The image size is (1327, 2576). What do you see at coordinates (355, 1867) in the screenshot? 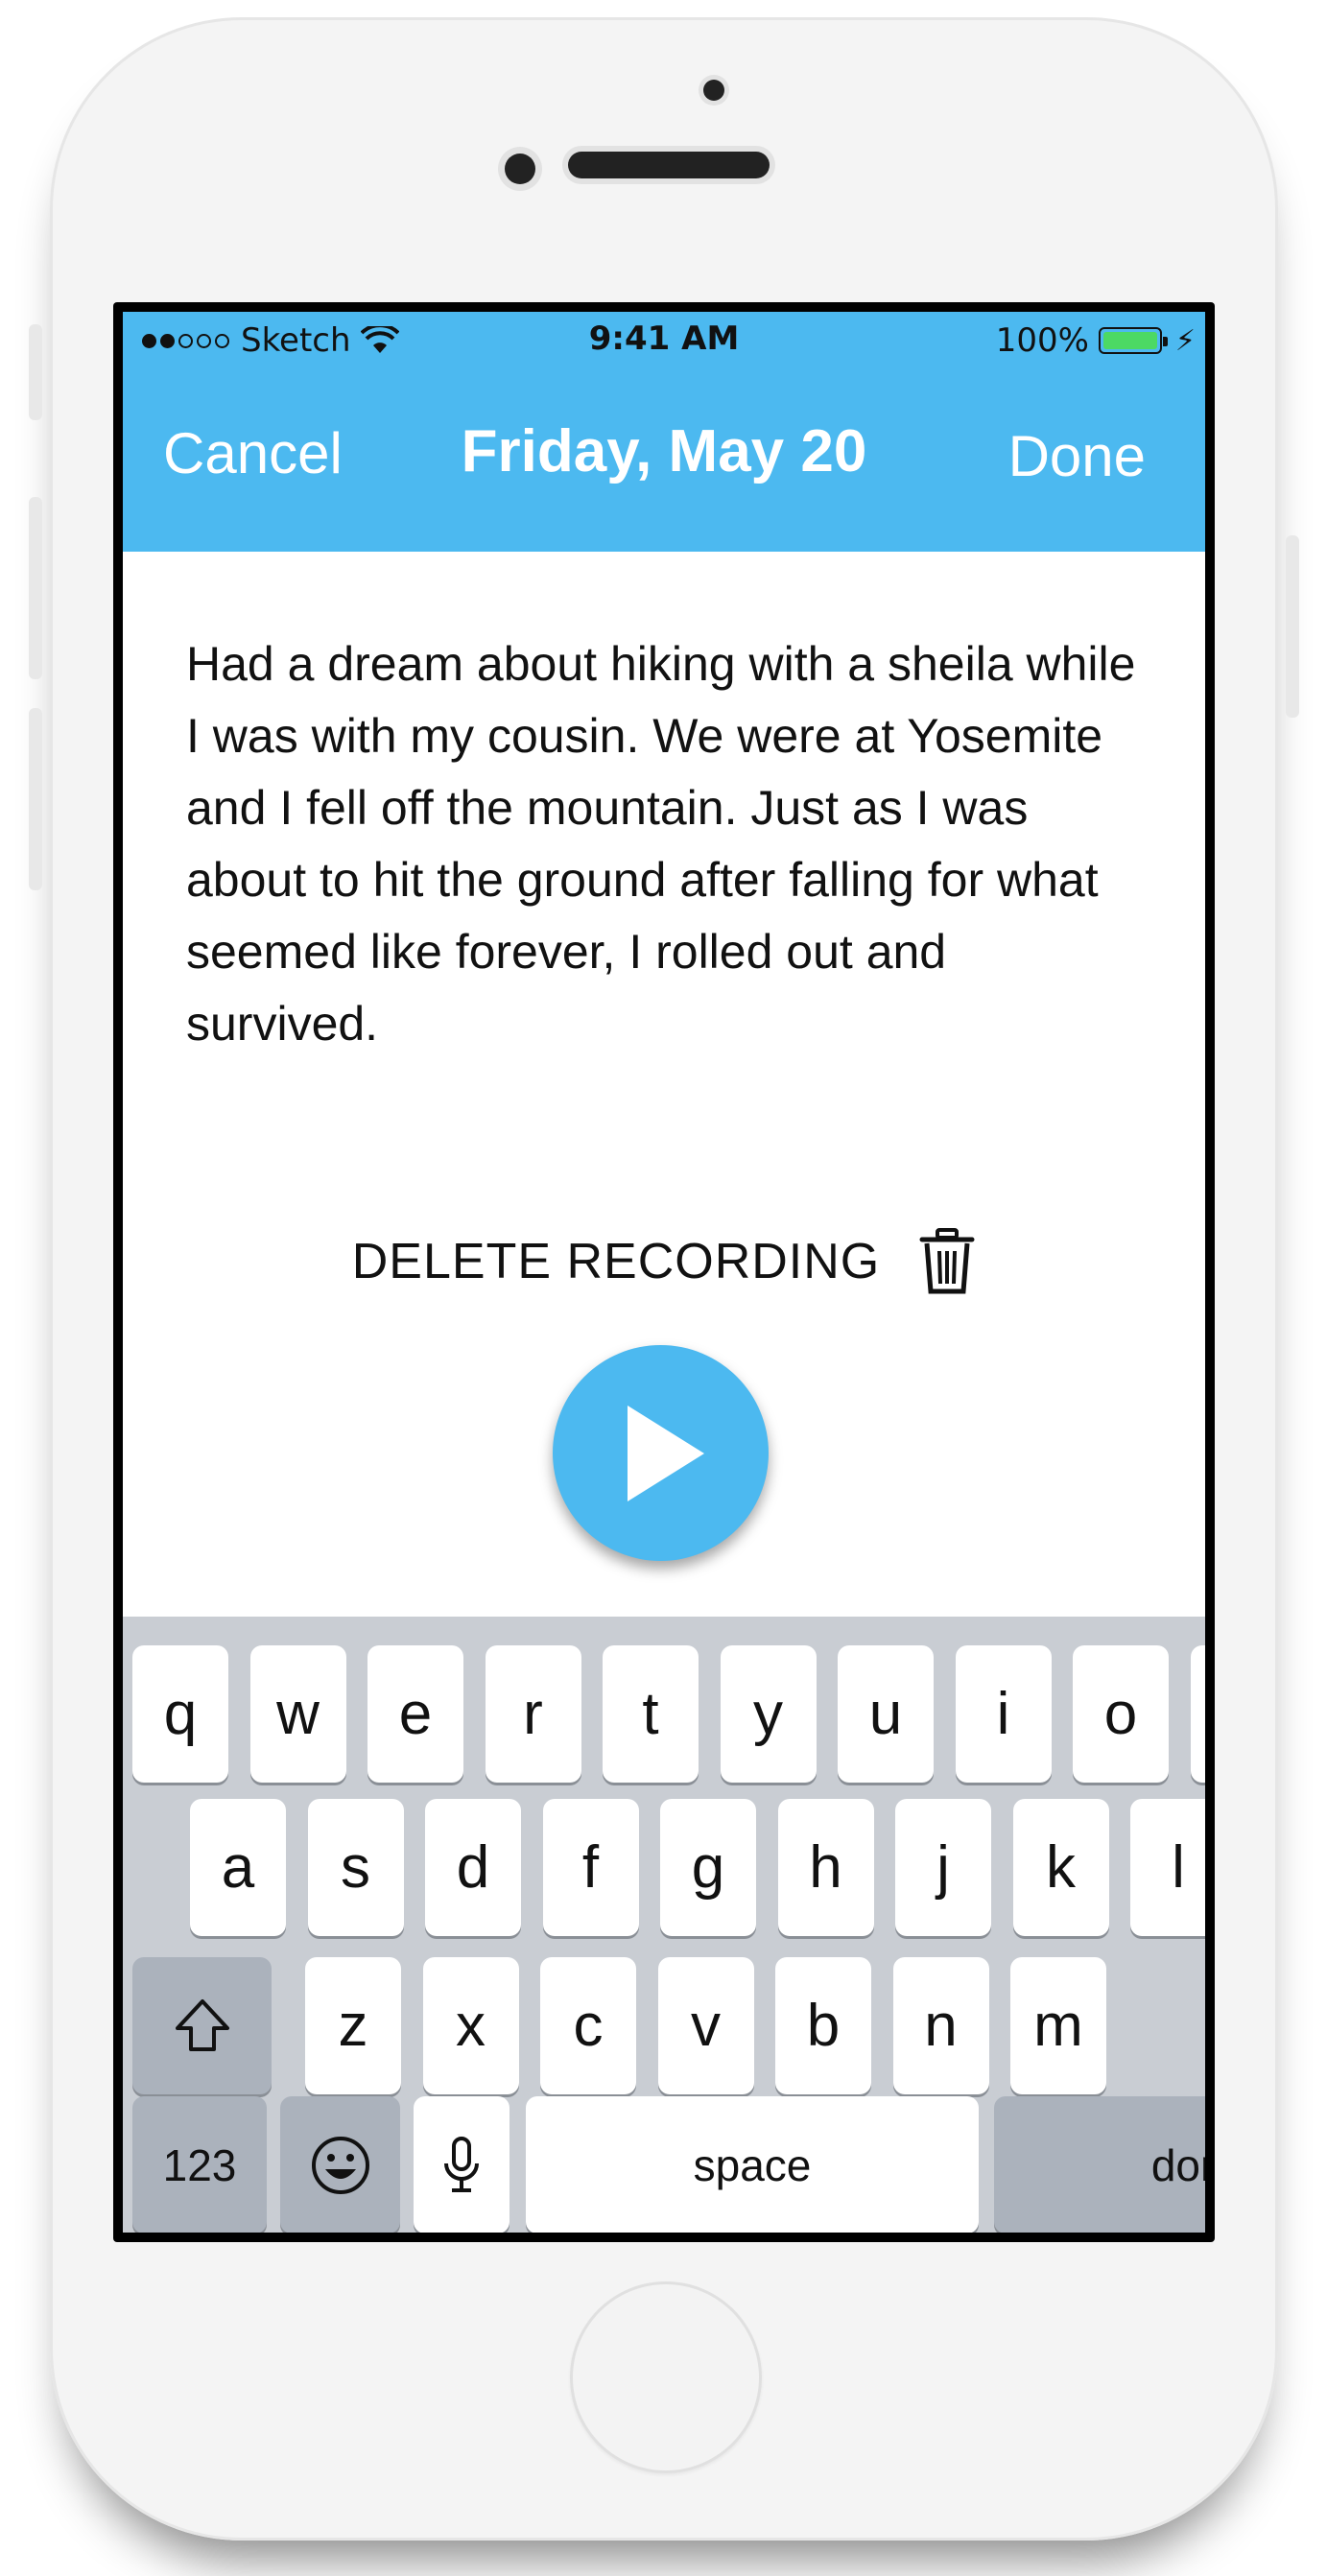
I see `key-s: s` at bounding box center [355, 1867].